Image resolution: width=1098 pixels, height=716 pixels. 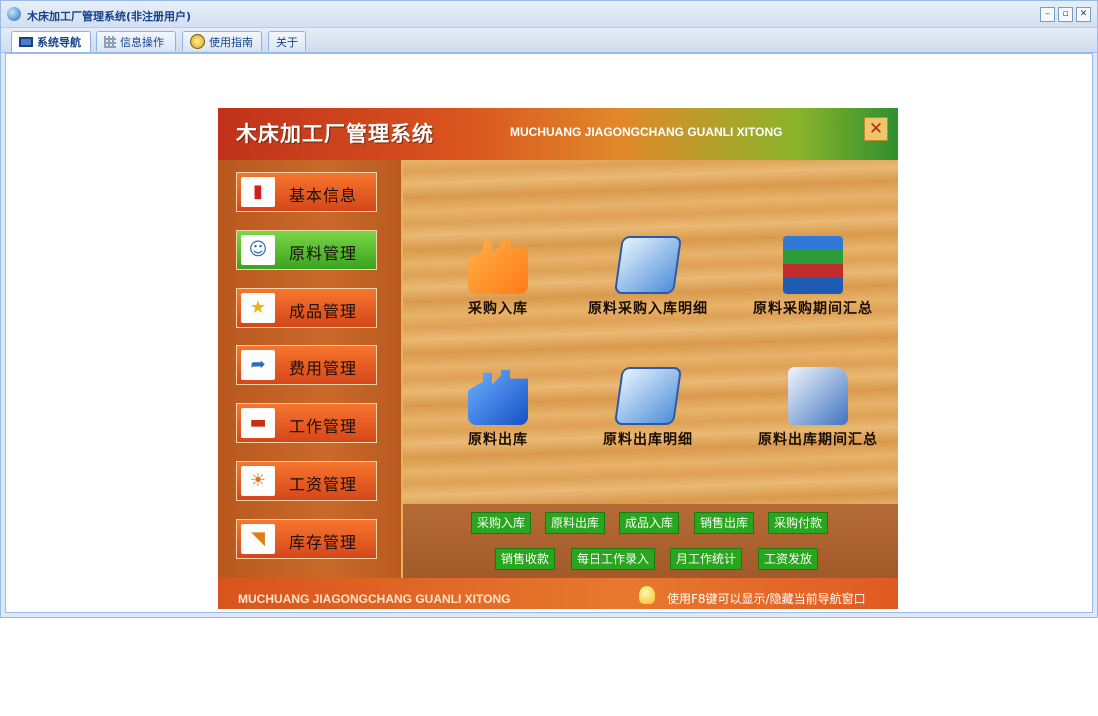 I want to click on quick-link-daily-work-entry: 每日工作录入, so click(x=613, y=559).